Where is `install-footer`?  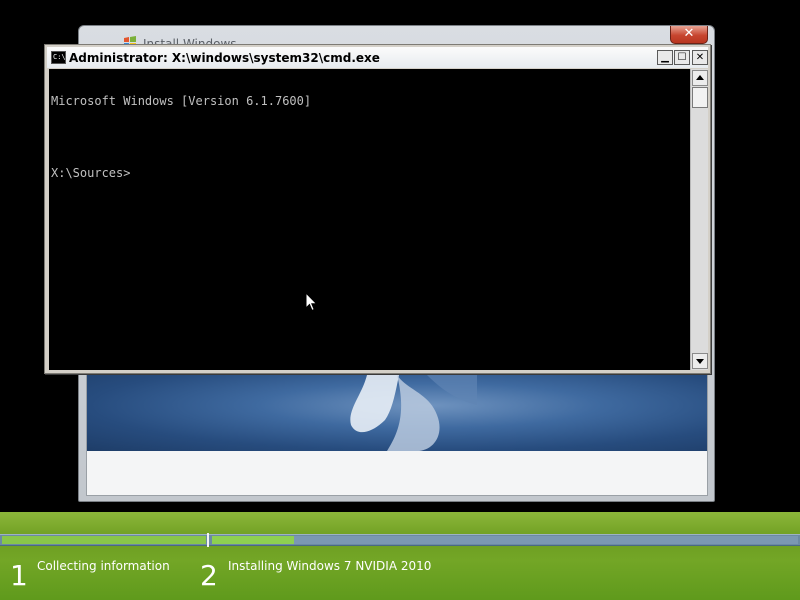
install-footer is located at coordinates (397, 473).